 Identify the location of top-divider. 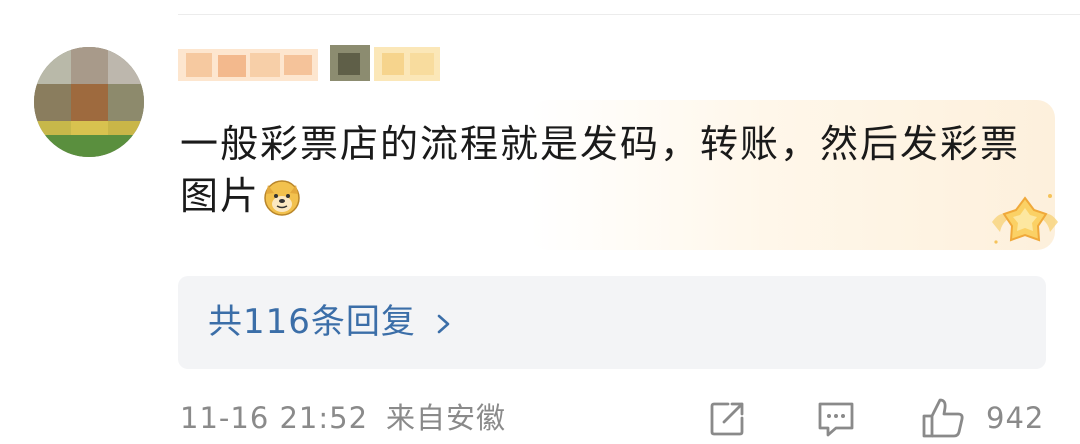
(629, 14).